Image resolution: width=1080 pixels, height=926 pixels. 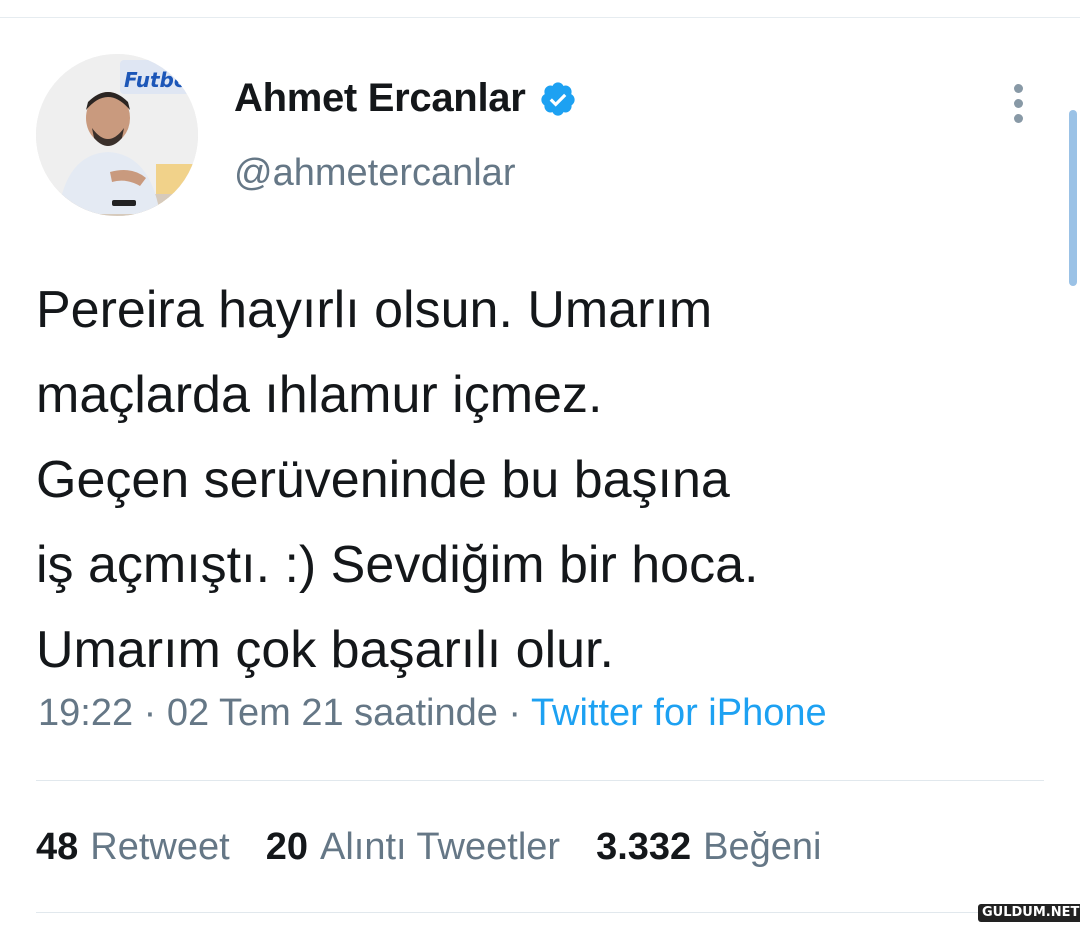 What do you see at coordinates (374, 173) in the screenshot?
I see `handle: @ahmetercanlar` at bounding box center [374, 173].